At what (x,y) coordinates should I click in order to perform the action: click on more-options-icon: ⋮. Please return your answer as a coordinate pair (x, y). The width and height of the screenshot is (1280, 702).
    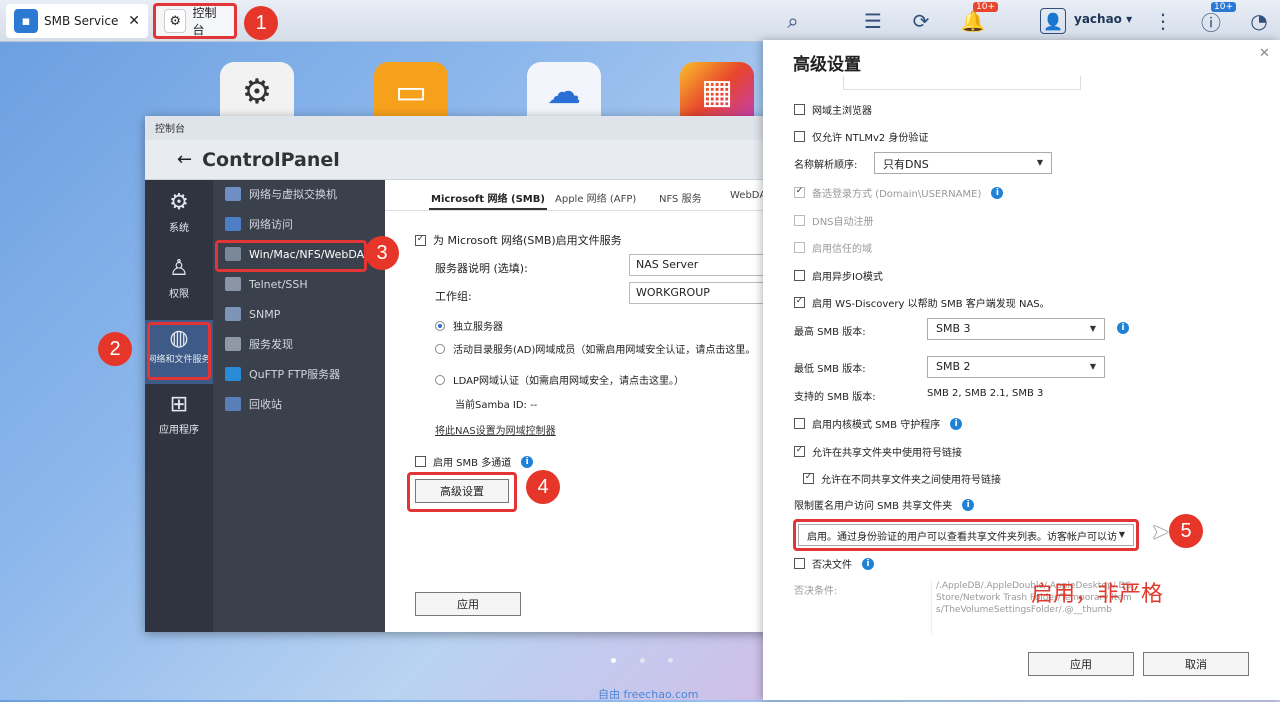
    Looking at the image, I should click on (1163, 21).